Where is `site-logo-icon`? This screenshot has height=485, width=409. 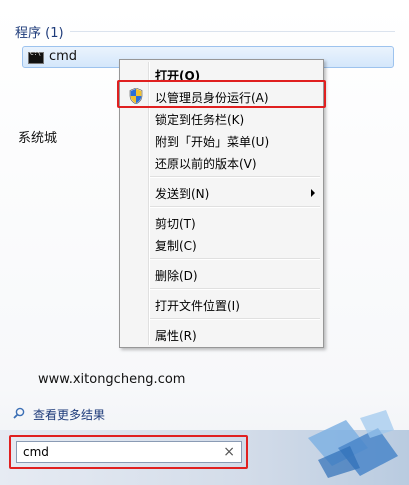 site-logo-icon is located at coordinates (353, 444).